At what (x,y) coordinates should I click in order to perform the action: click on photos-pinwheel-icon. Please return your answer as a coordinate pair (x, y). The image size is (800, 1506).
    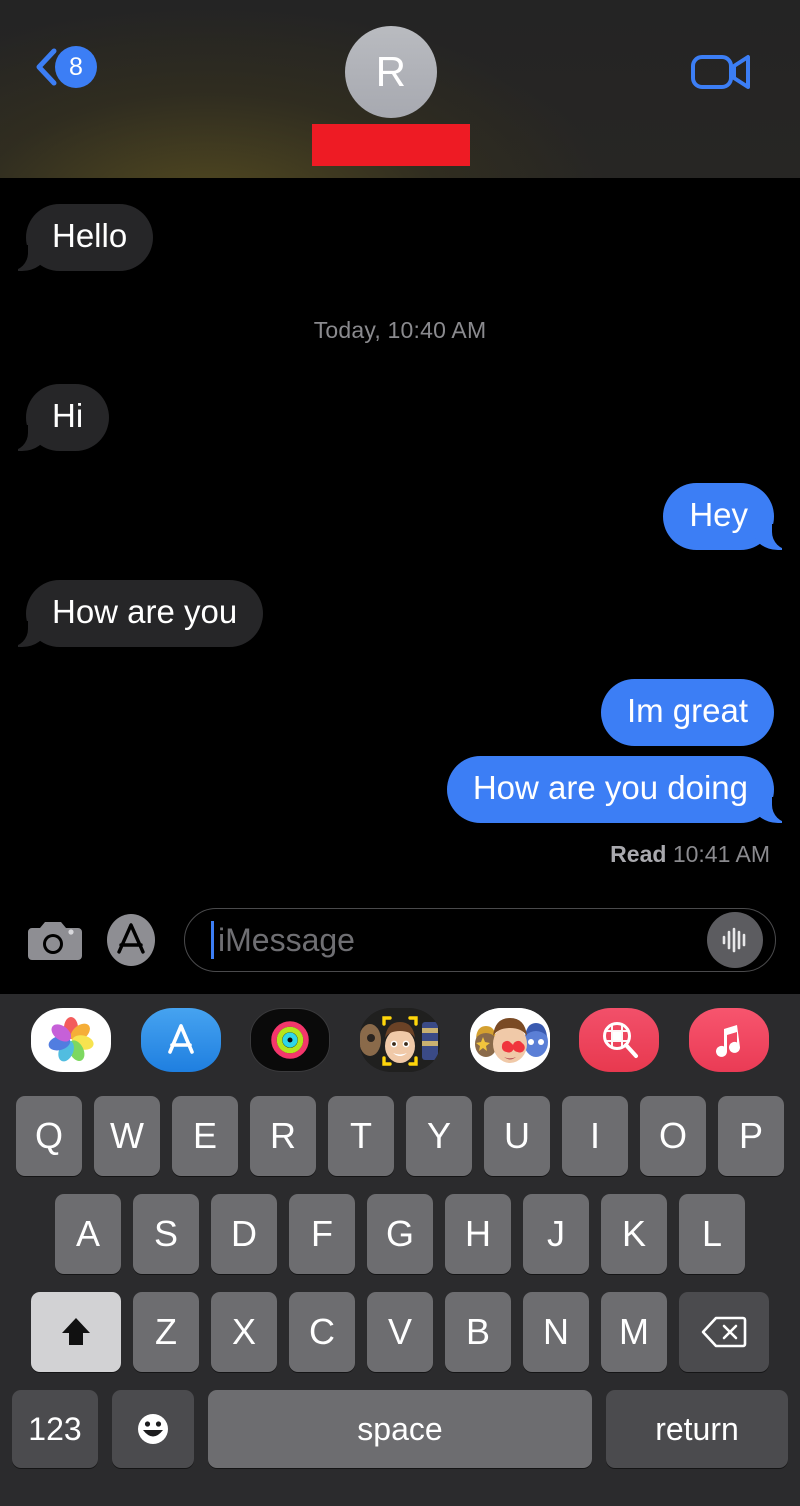
    Looking at the image, I should click on (71, 1039).